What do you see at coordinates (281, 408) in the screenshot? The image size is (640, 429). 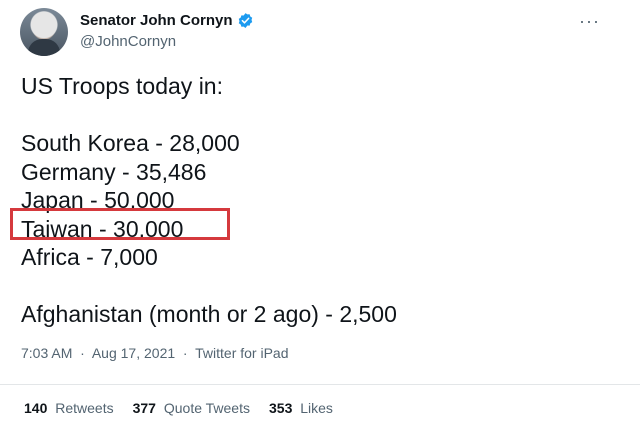 I see `likes-count: 353` at bounding box center [281, 408].